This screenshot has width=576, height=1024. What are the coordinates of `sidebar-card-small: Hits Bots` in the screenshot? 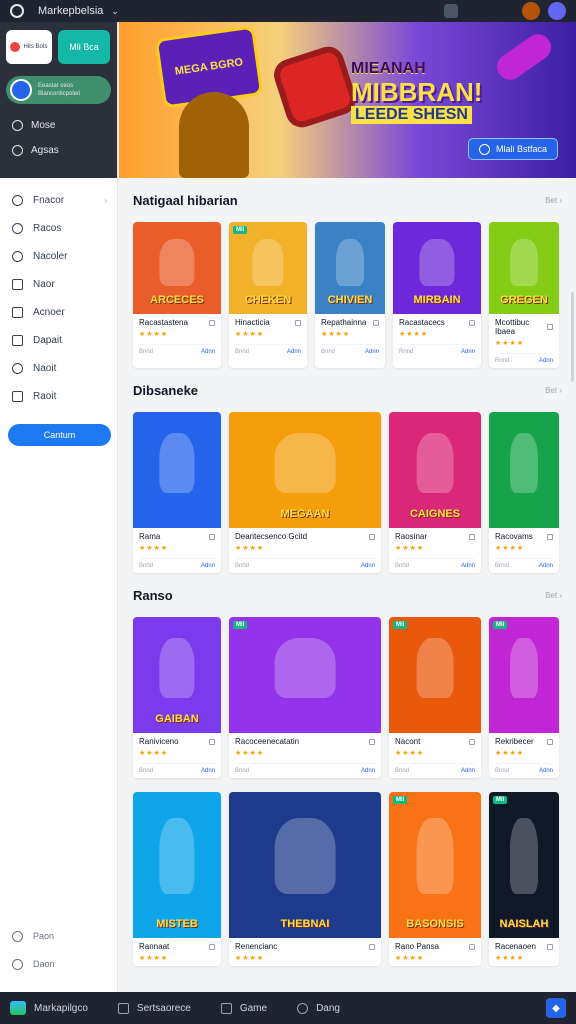 It's located at (29, 47).